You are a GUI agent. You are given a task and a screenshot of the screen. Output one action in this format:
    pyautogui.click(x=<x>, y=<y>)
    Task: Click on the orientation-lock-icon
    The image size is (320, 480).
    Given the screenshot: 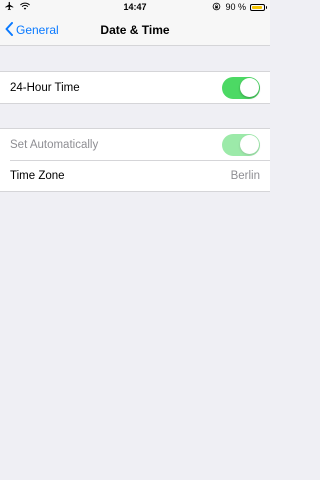 What is the action you would take?
    pyautogui.click(x=216, y=7)
    